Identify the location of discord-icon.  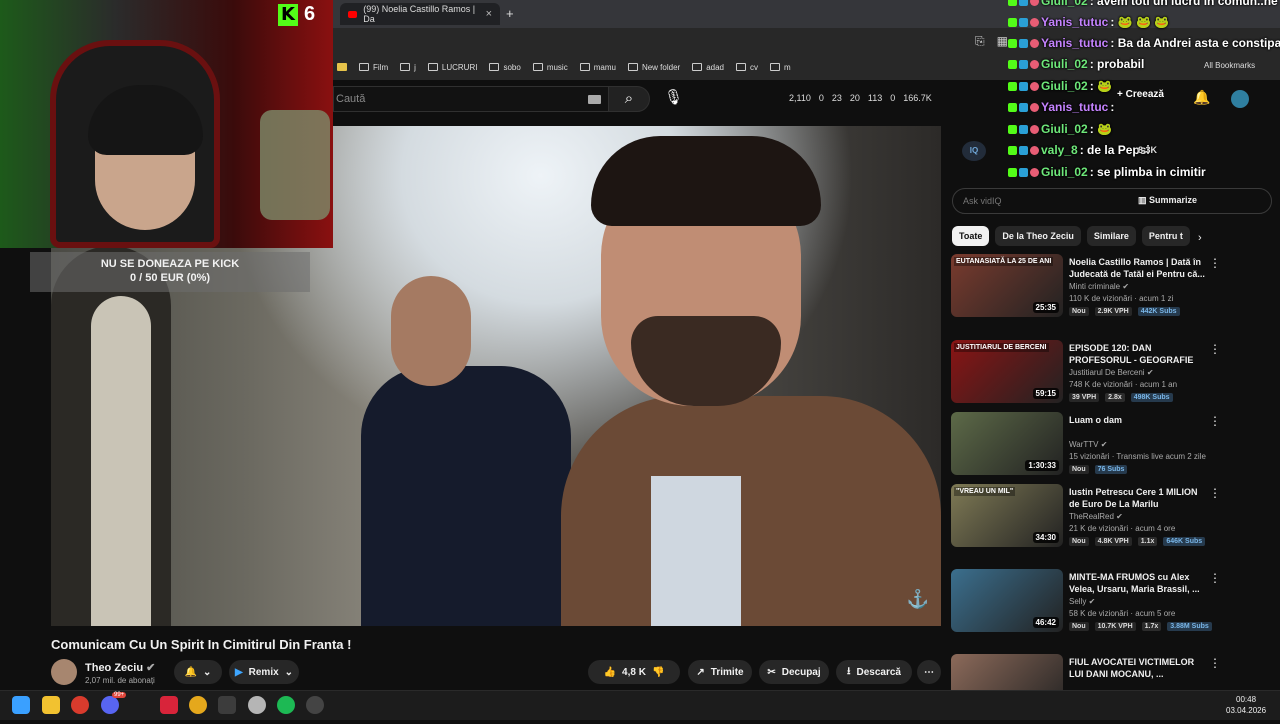
(110, 705).